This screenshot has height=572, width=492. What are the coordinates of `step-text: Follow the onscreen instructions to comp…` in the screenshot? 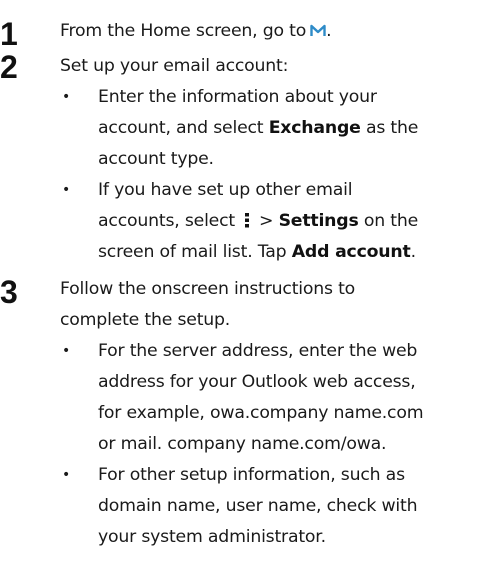 It's located at (276, 305).